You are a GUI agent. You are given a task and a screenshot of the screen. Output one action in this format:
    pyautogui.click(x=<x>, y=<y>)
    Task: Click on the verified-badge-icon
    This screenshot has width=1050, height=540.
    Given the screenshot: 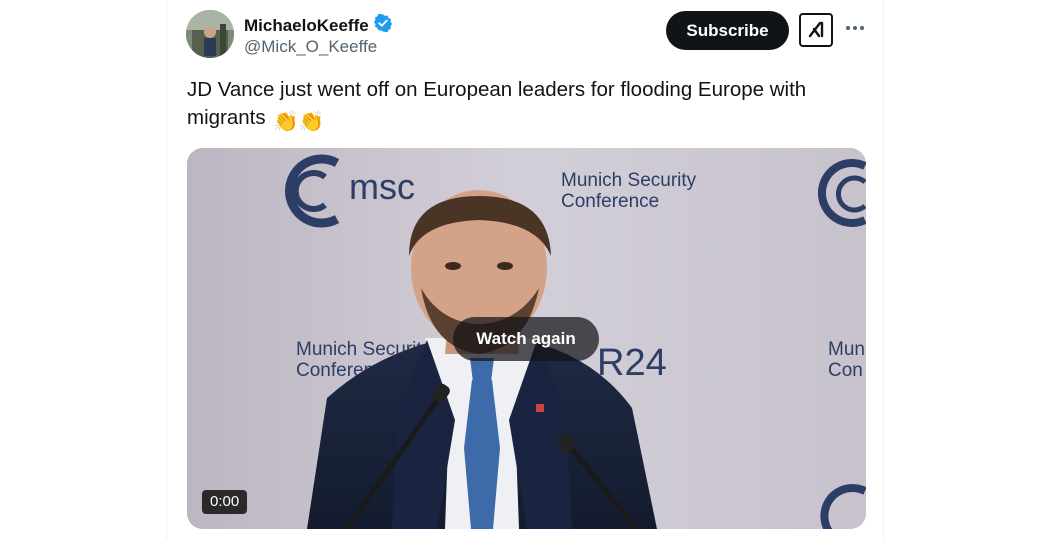 What is the action you would take?
    pyautogui.click(x=383, y=25)
    